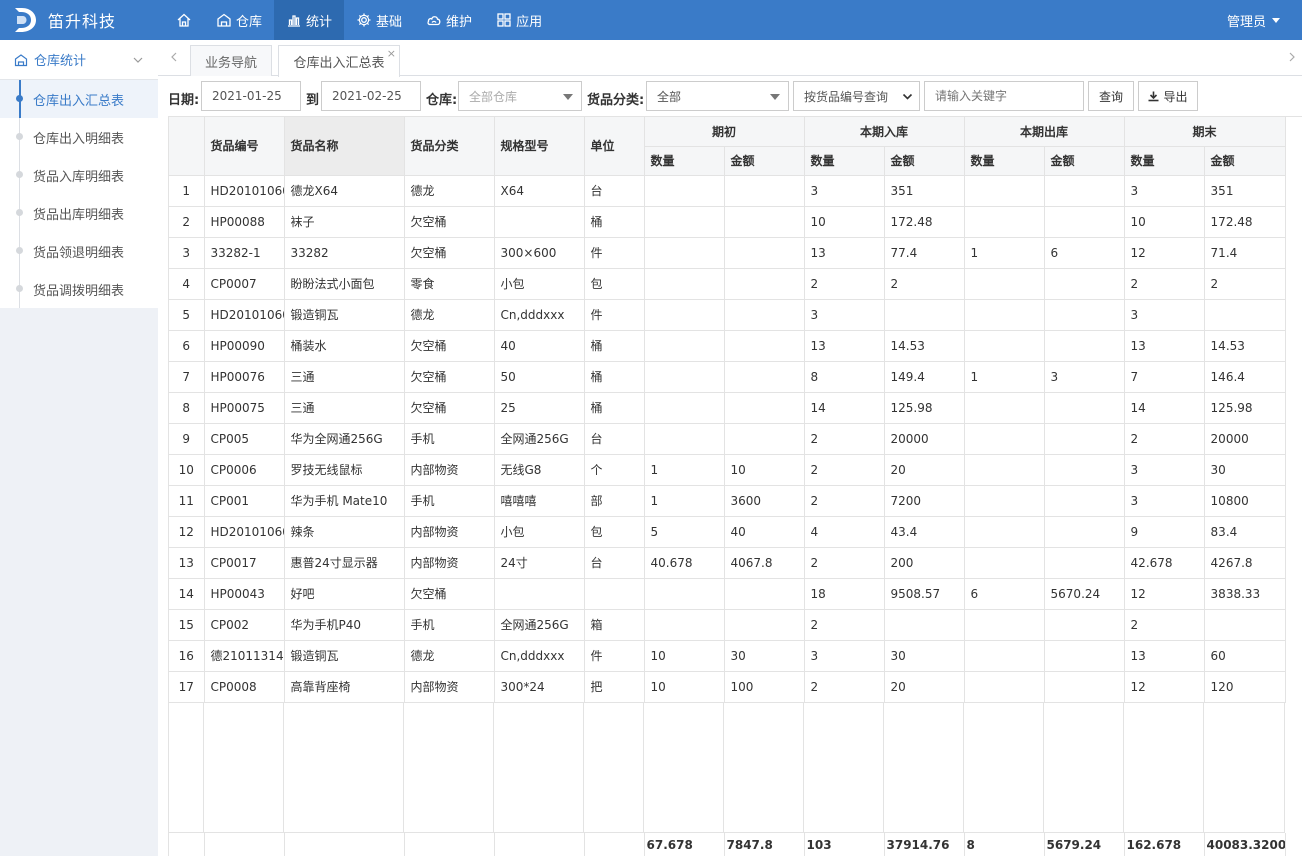  I want to click on col-header-out-qty: 数量, so click(1004, 161).